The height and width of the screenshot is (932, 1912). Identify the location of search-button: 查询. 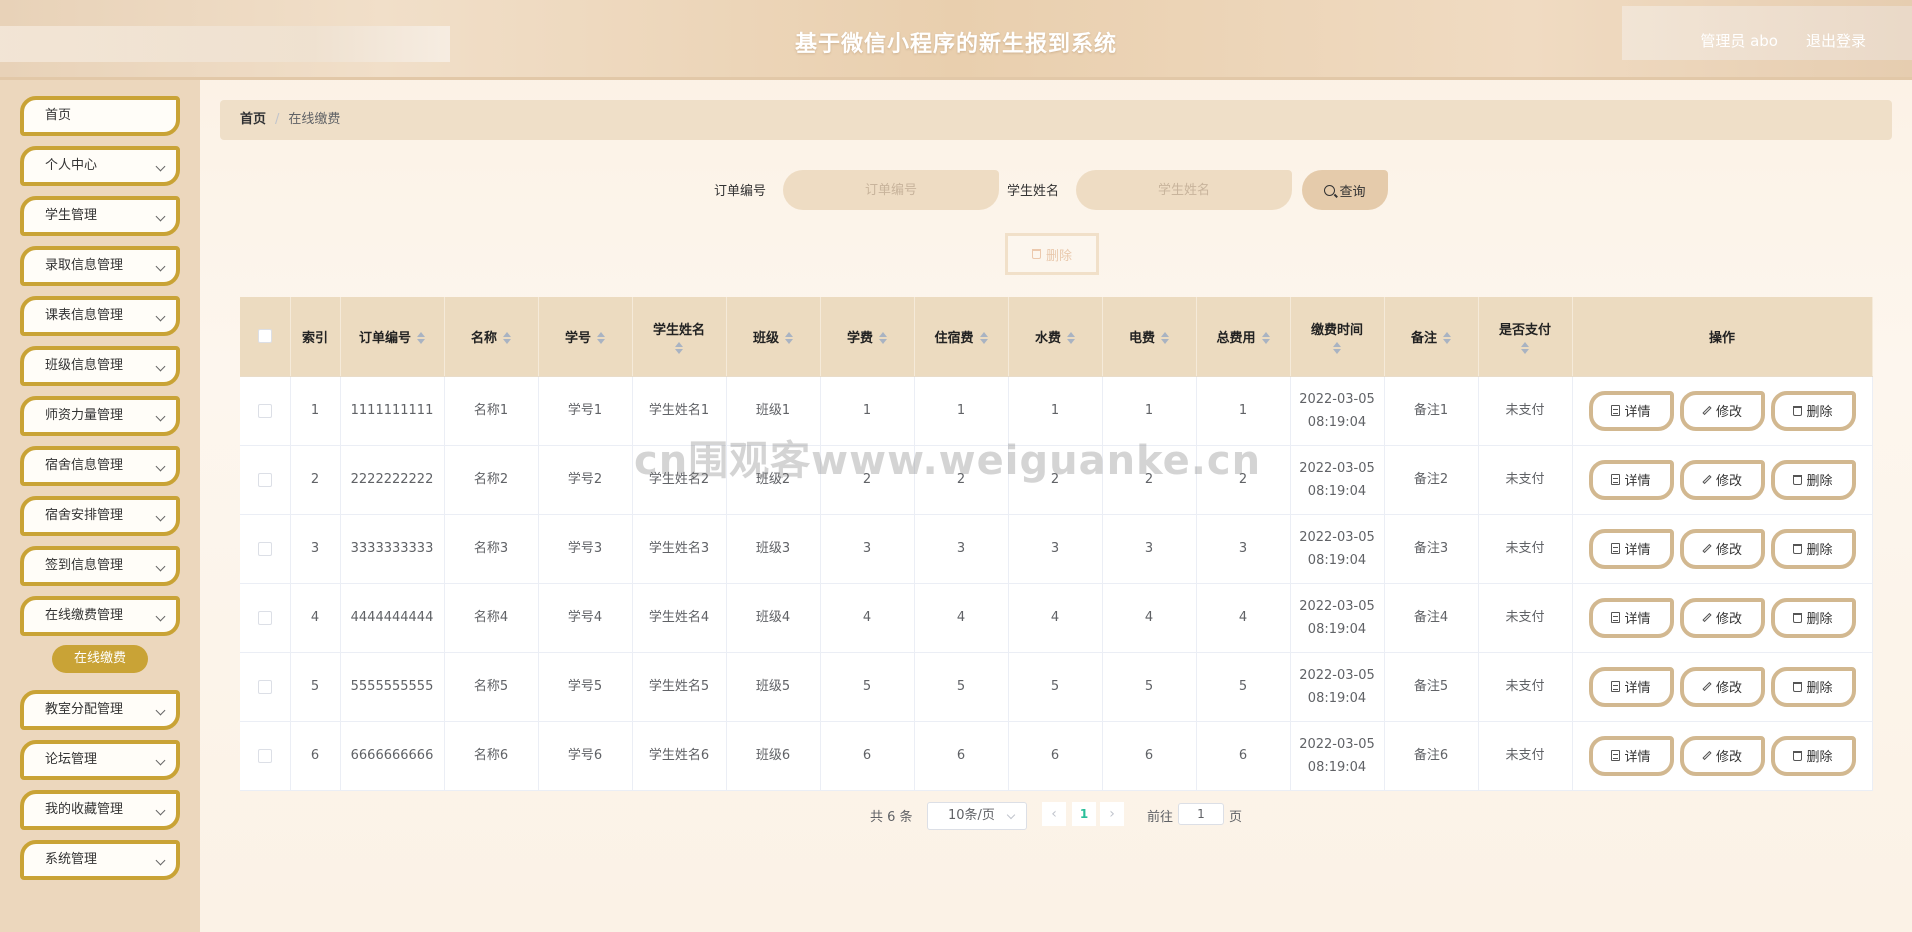
(1345, 190).